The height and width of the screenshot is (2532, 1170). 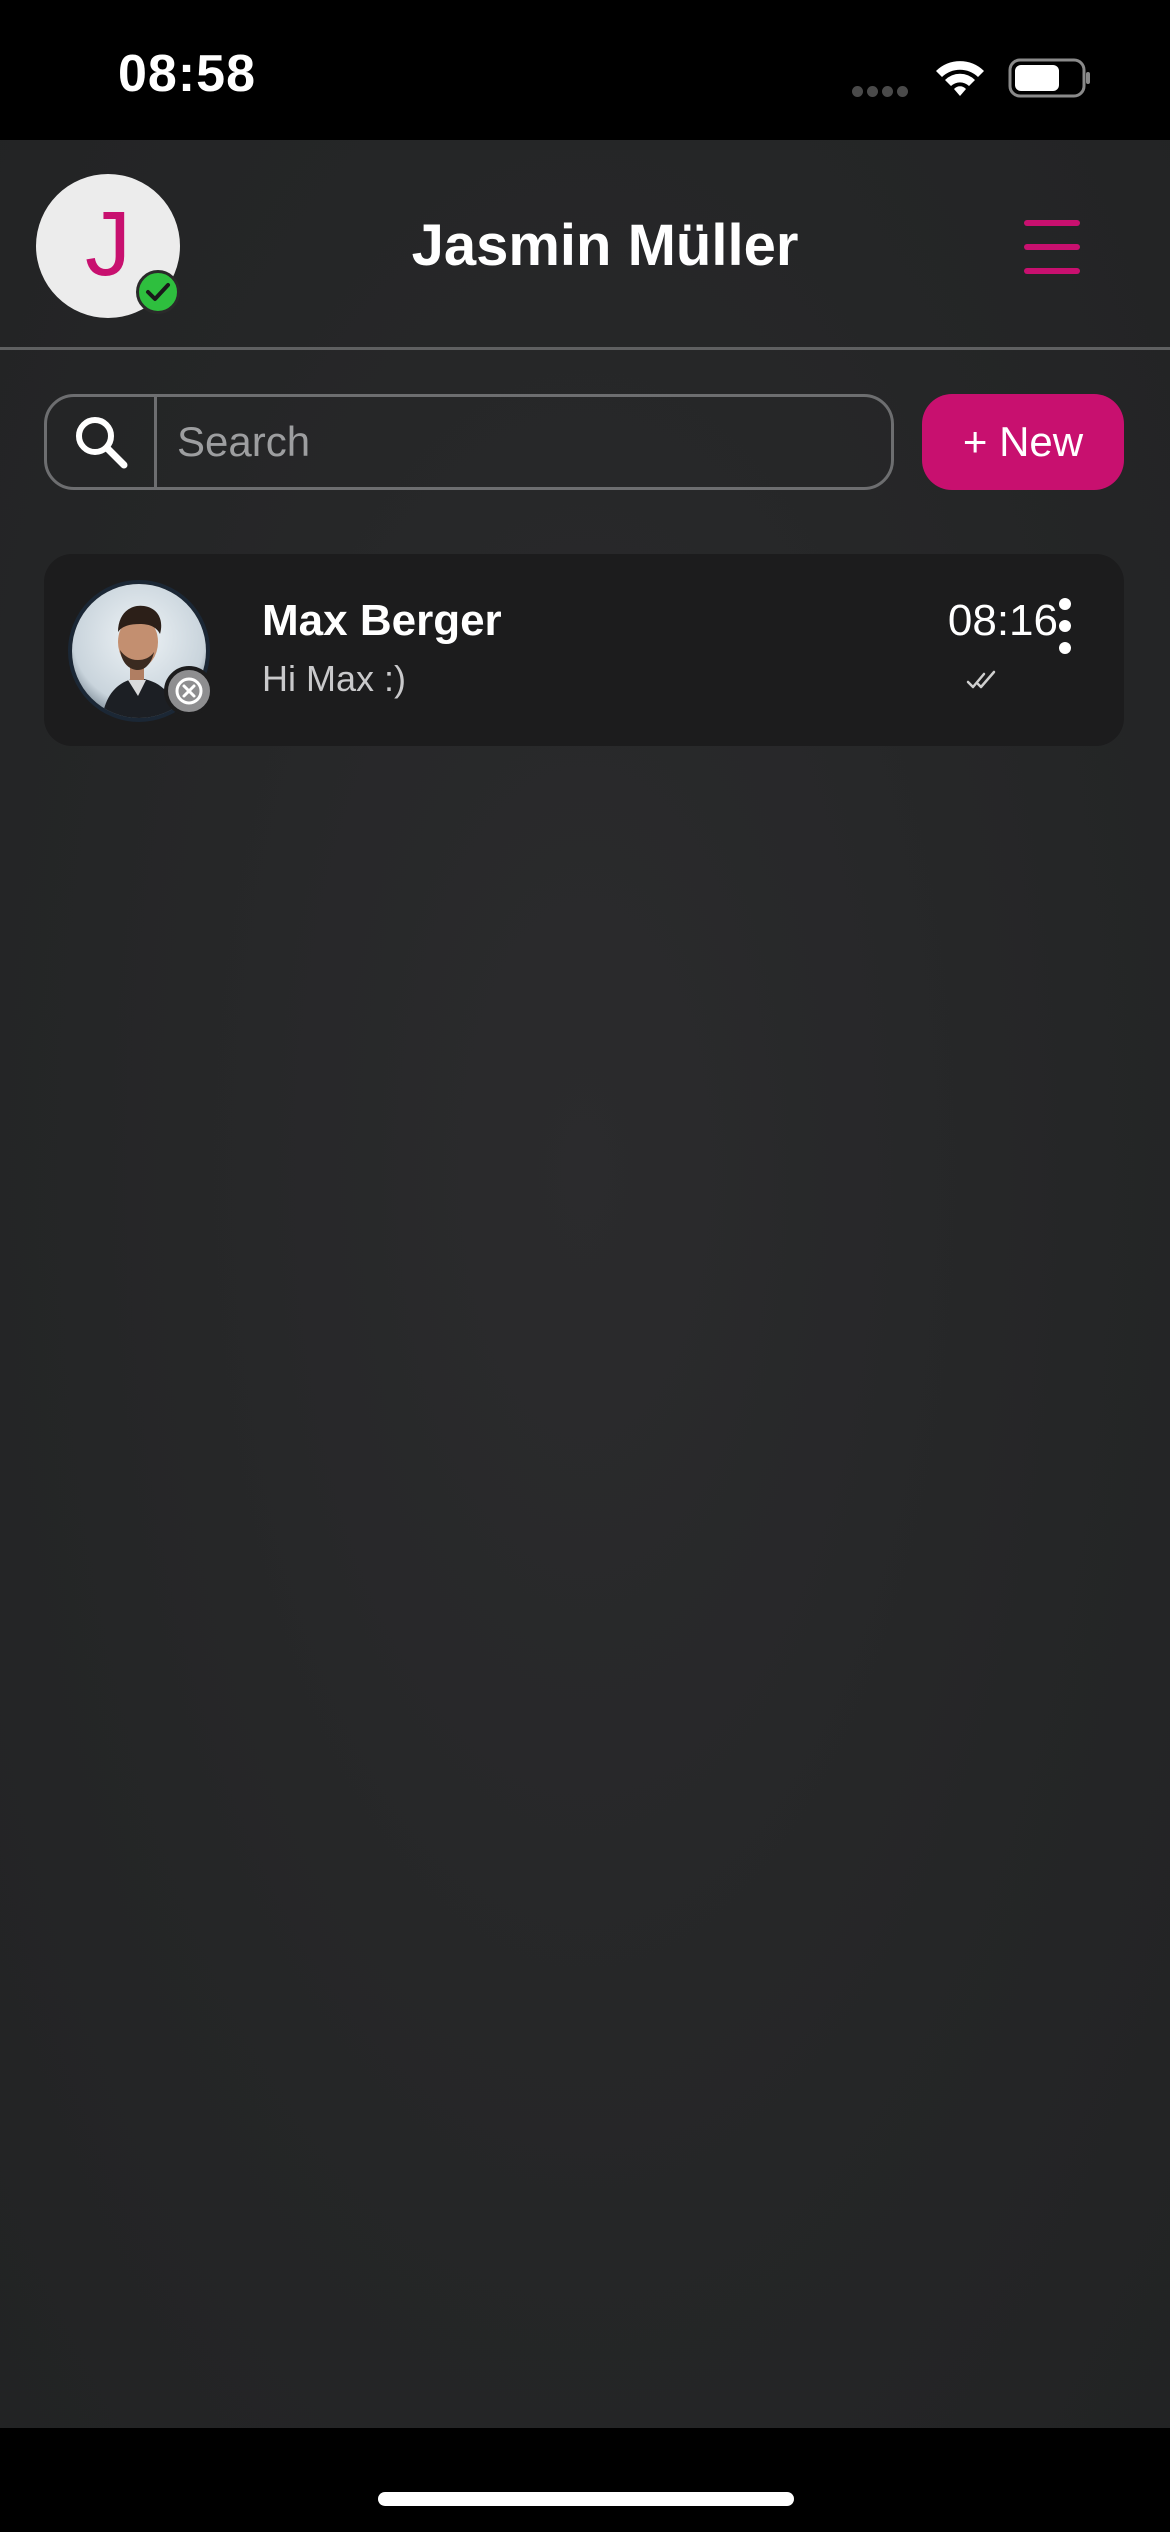 What do you see at coordinates (102, 442) in the screenshot?
I see `search-icon` at bounding box center [102, 442].